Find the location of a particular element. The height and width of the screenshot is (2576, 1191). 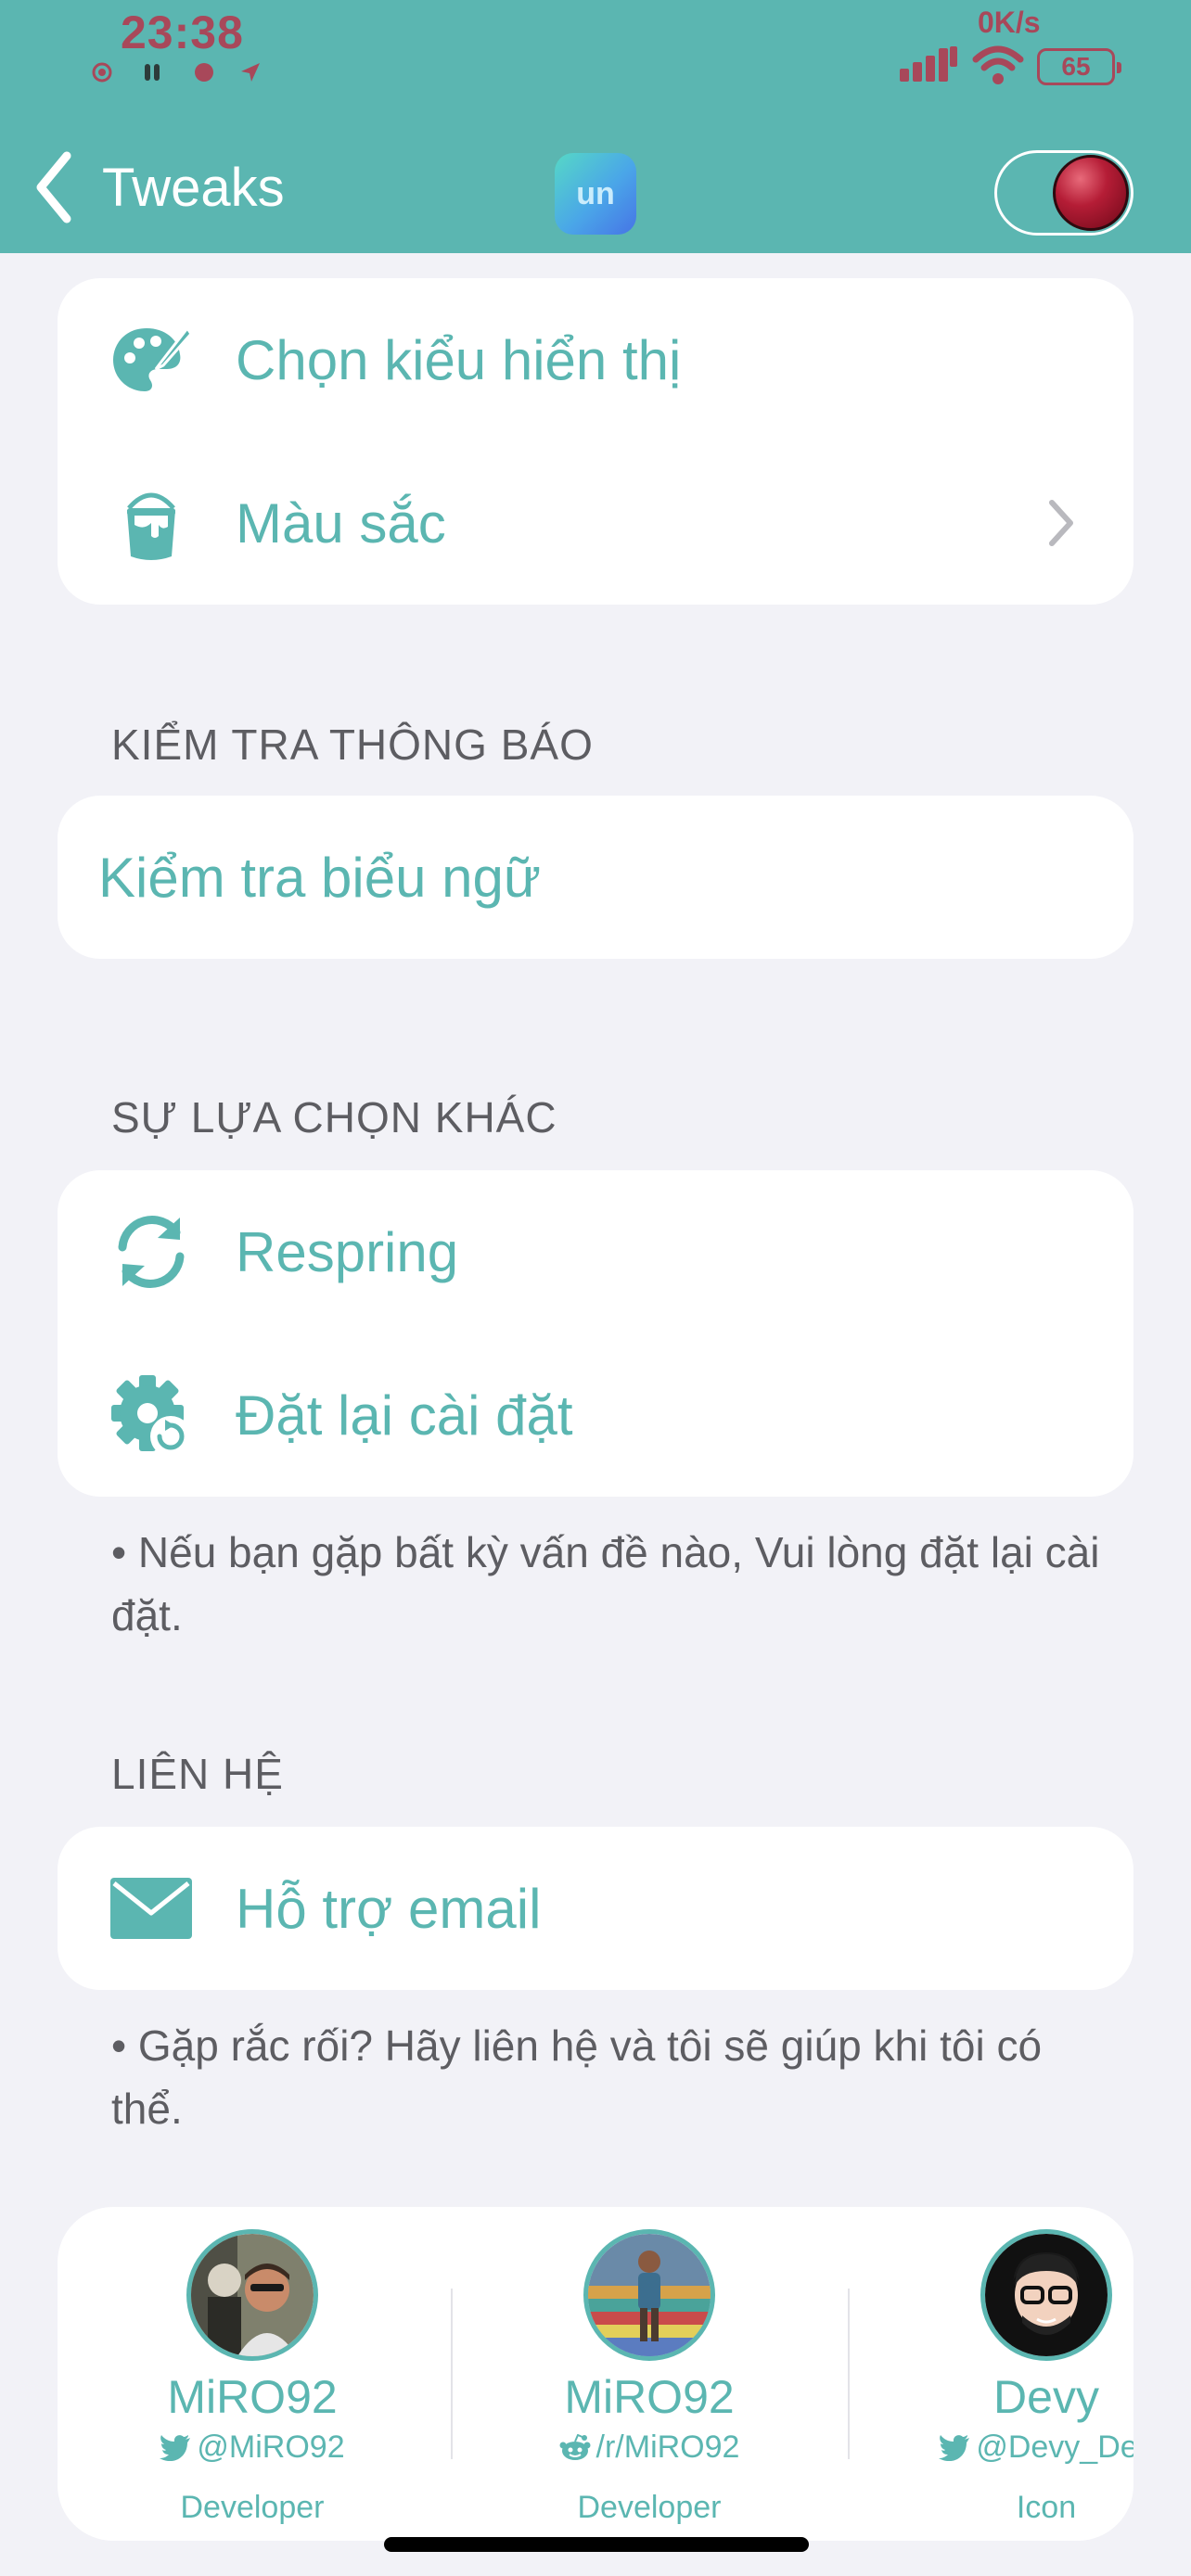

credit-miro92-twitter: MiRO92 @MiRO92 Developer is located at coordinates (252, 2378).